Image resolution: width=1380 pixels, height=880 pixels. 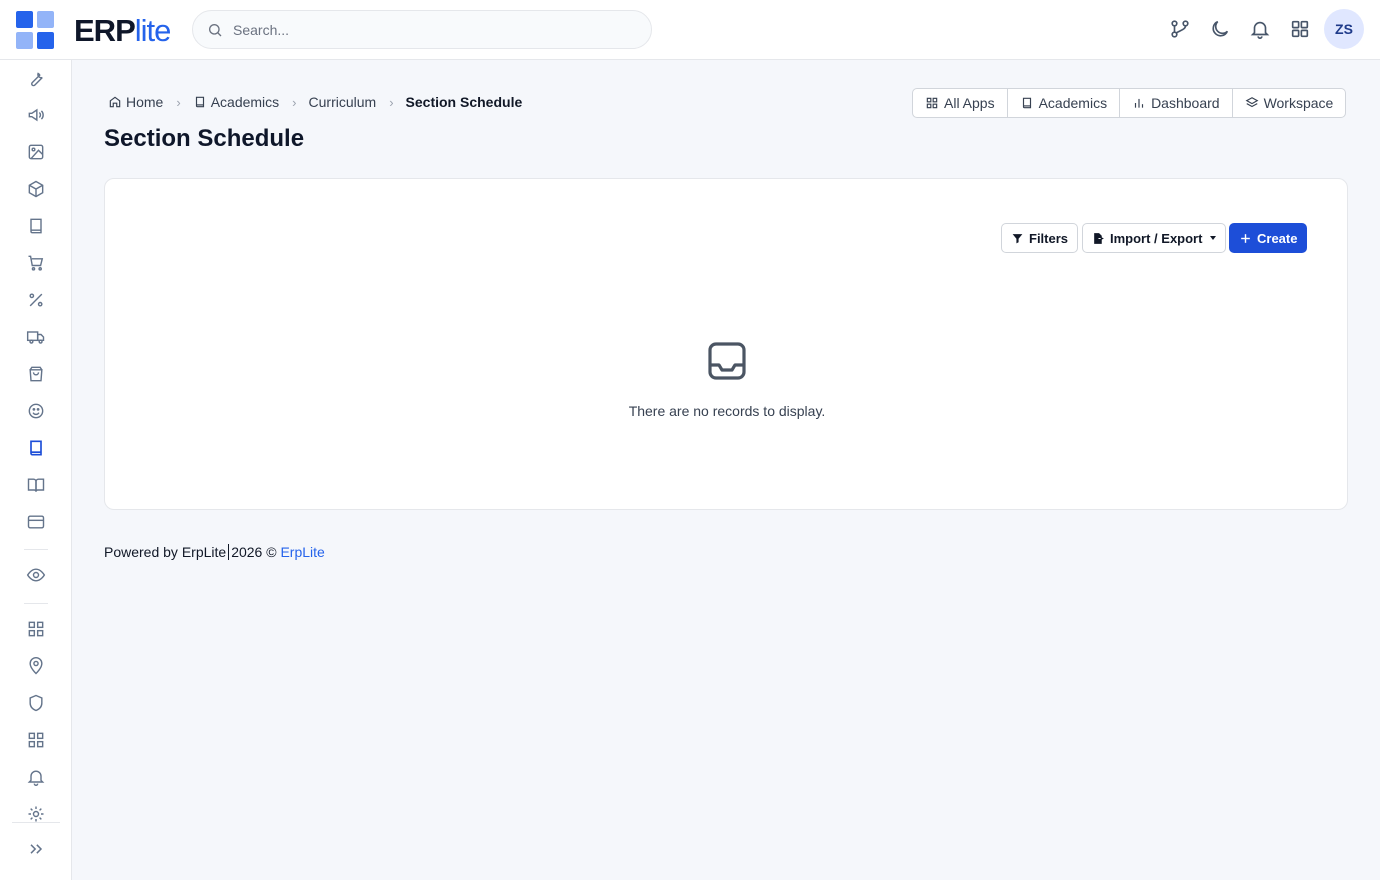 I want to click on breadcrumb-label: Home, so click(x=145, y=102).